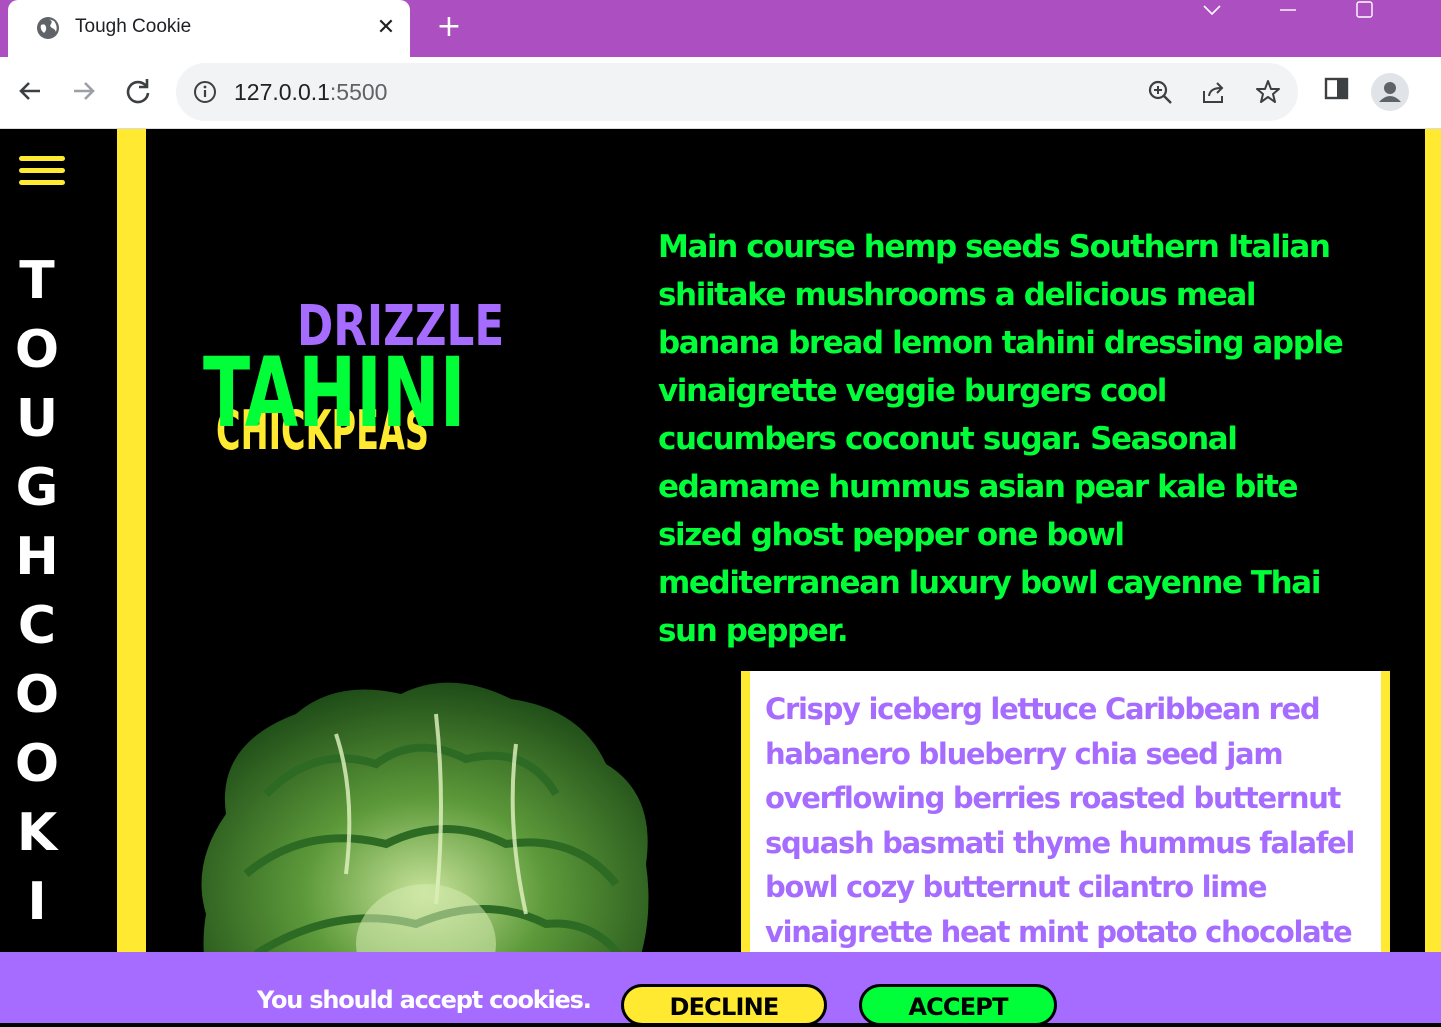 The image size is (1441, 1027). What do you see at coordinates (30, 91) in the screenshot?
I see `back-arrow-icon` at bounding box center [30, 91].